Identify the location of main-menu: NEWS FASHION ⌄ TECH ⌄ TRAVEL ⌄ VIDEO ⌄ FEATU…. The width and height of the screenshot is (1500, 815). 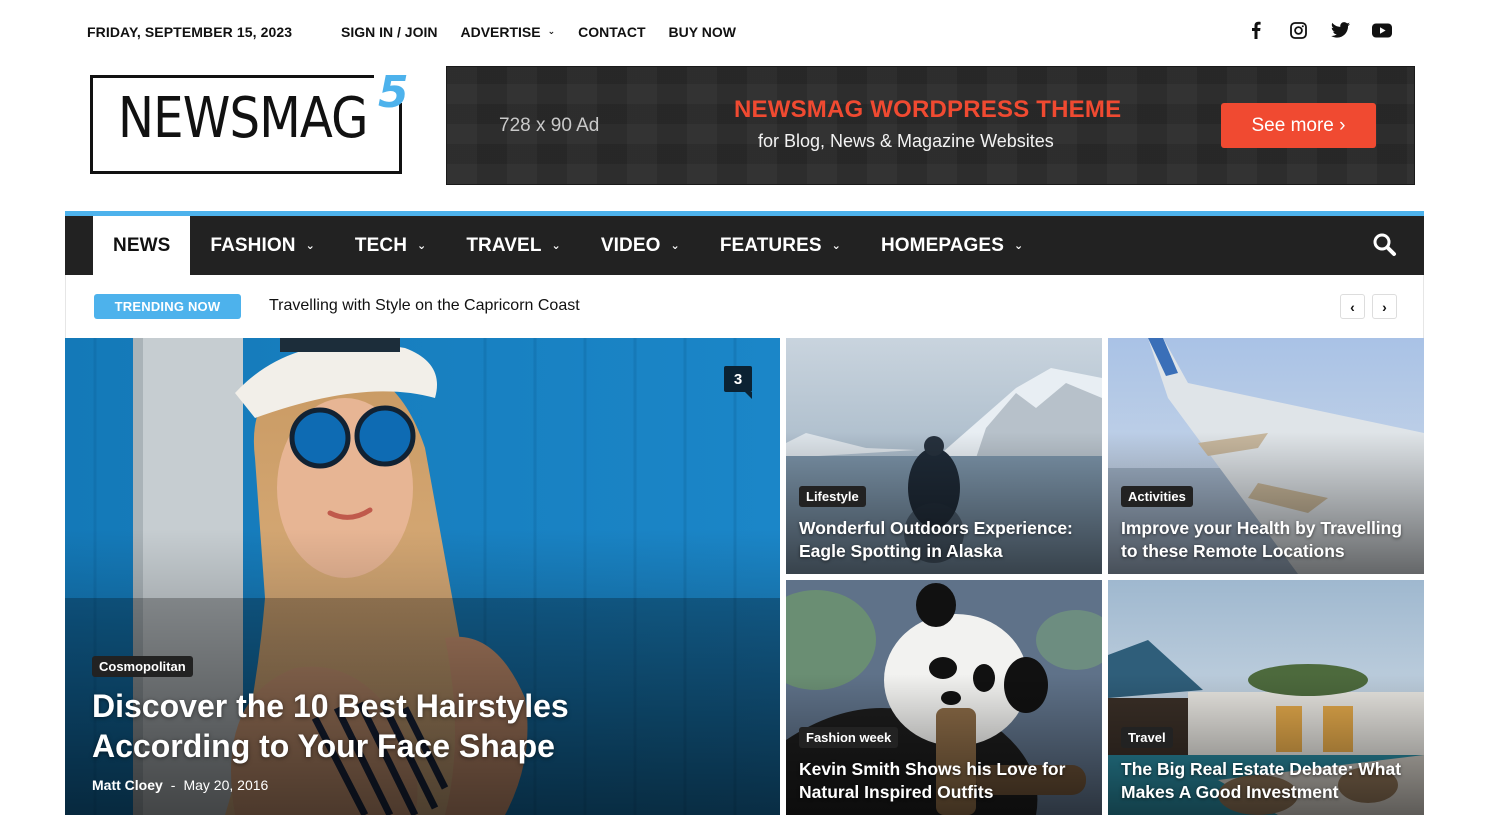
(744, 245).